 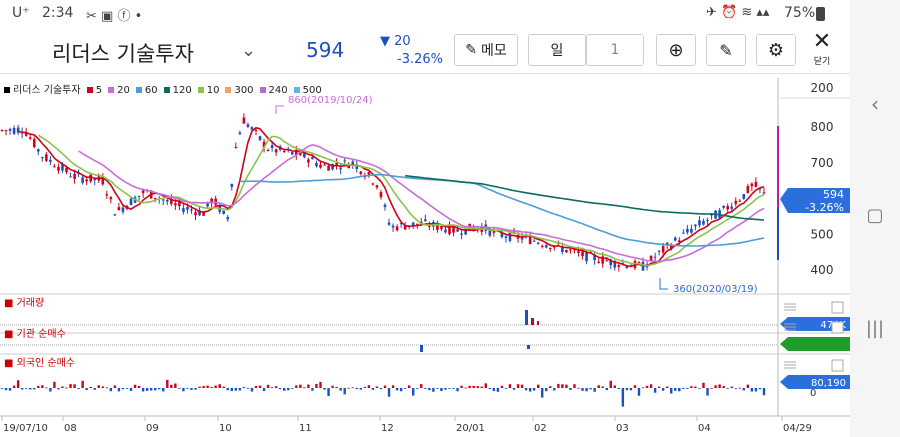 I want to click on x-tick-label: 19/07/10, so click(x=25, y=428).